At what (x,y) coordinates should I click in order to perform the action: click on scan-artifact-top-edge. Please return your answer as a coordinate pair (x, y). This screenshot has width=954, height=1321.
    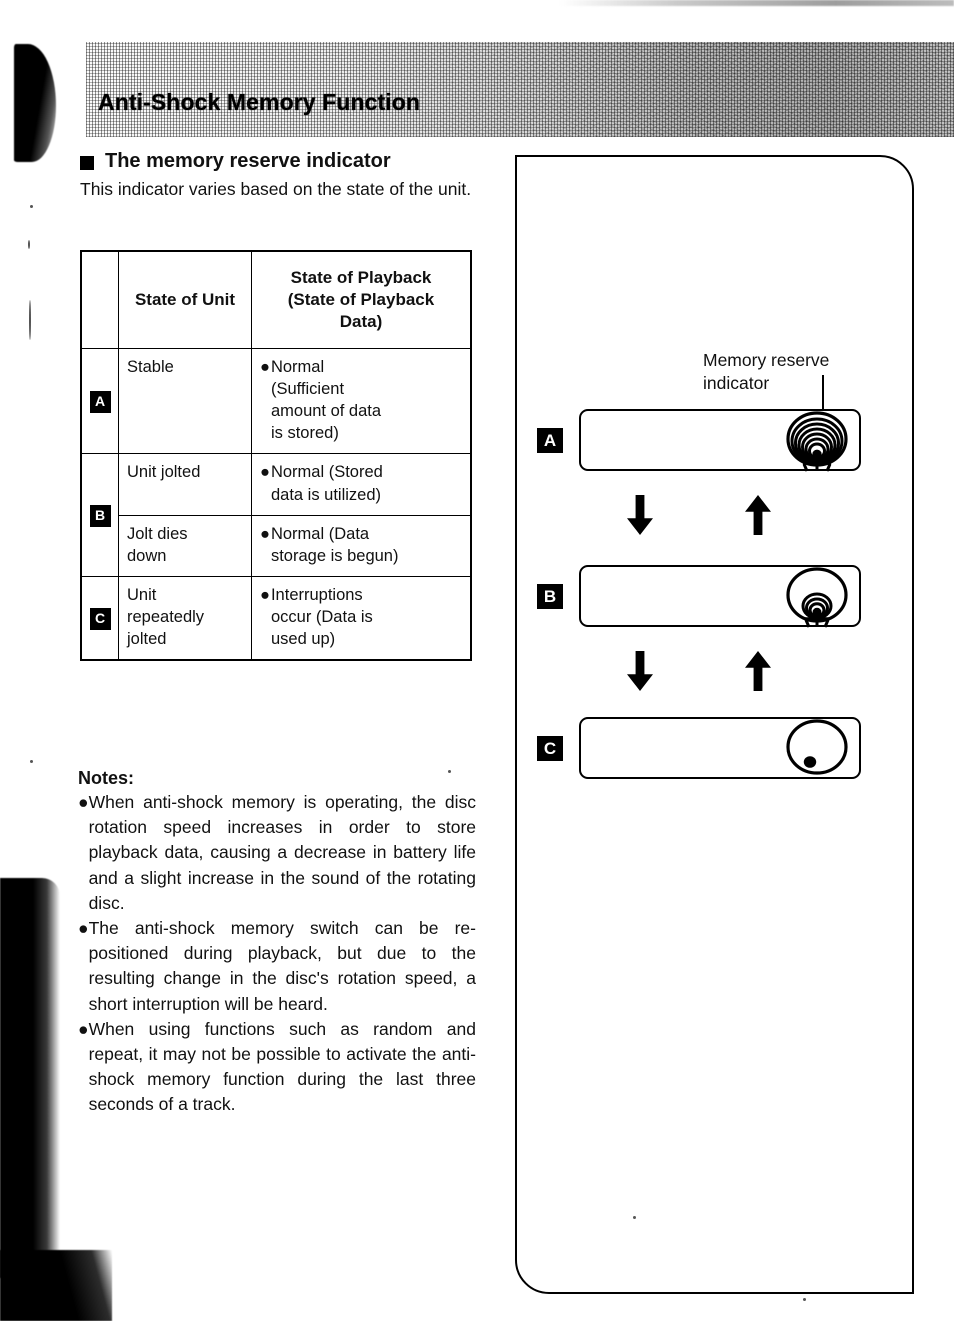
    Looking at the image, I should click on (757, 3).